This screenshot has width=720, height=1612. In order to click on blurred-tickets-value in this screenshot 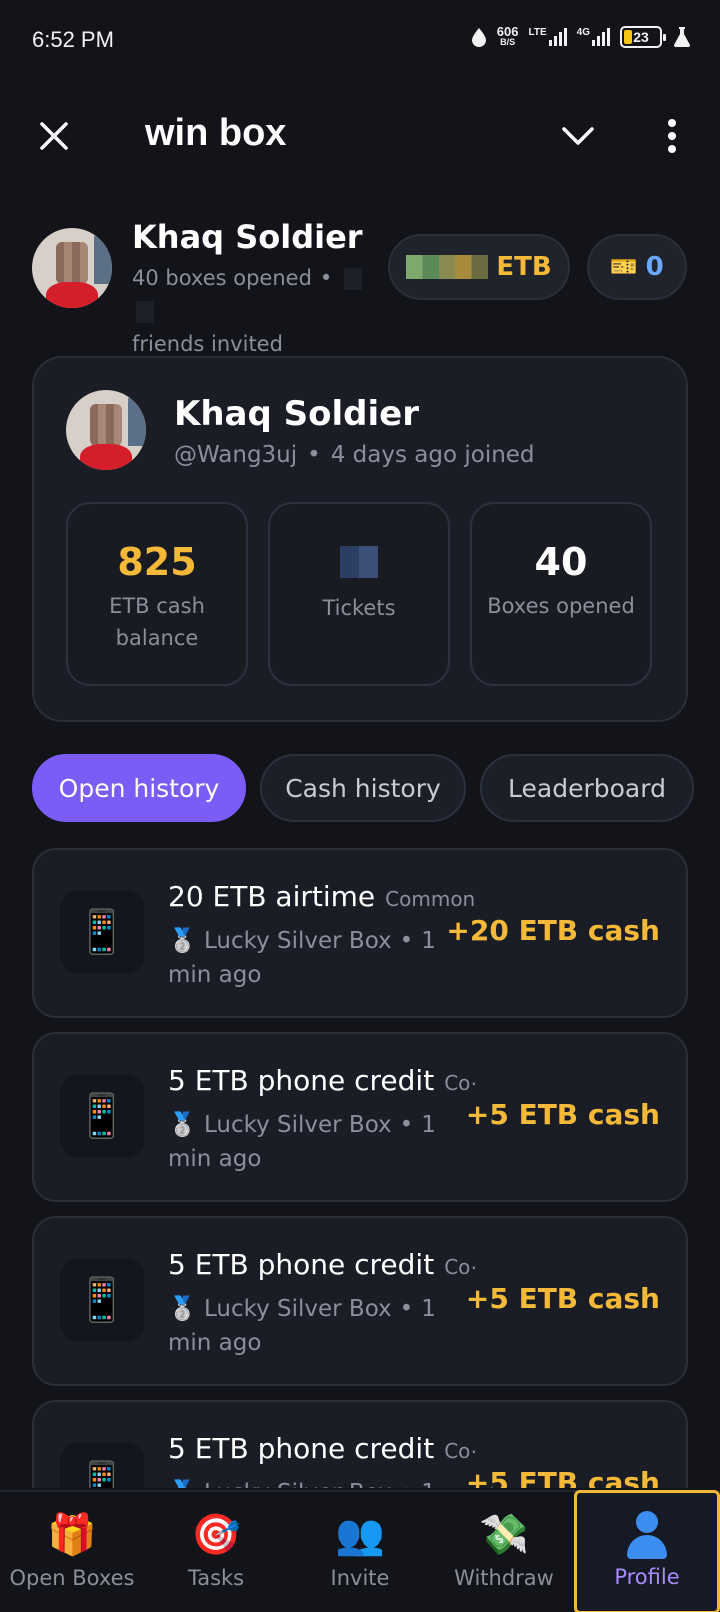, I will do `click(359, 562)`.